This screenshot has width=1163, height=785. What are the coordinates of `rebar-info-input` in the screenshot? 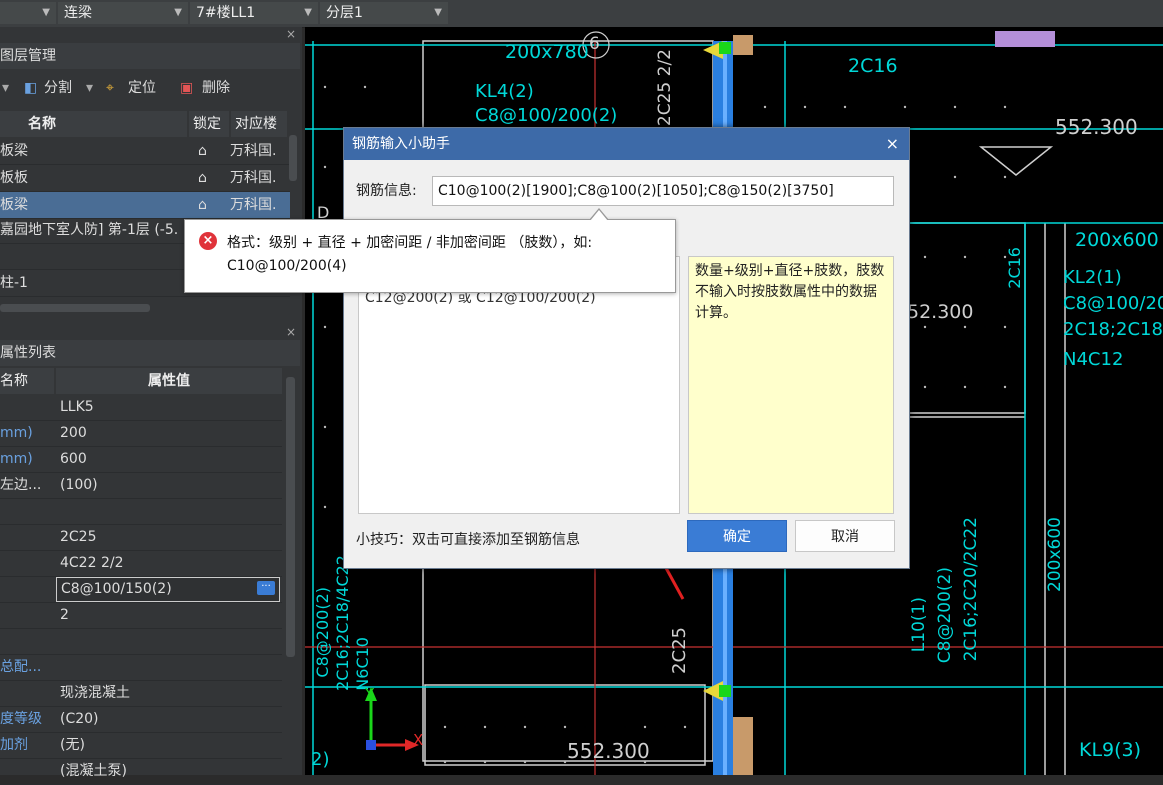 It's located at (663, 191).